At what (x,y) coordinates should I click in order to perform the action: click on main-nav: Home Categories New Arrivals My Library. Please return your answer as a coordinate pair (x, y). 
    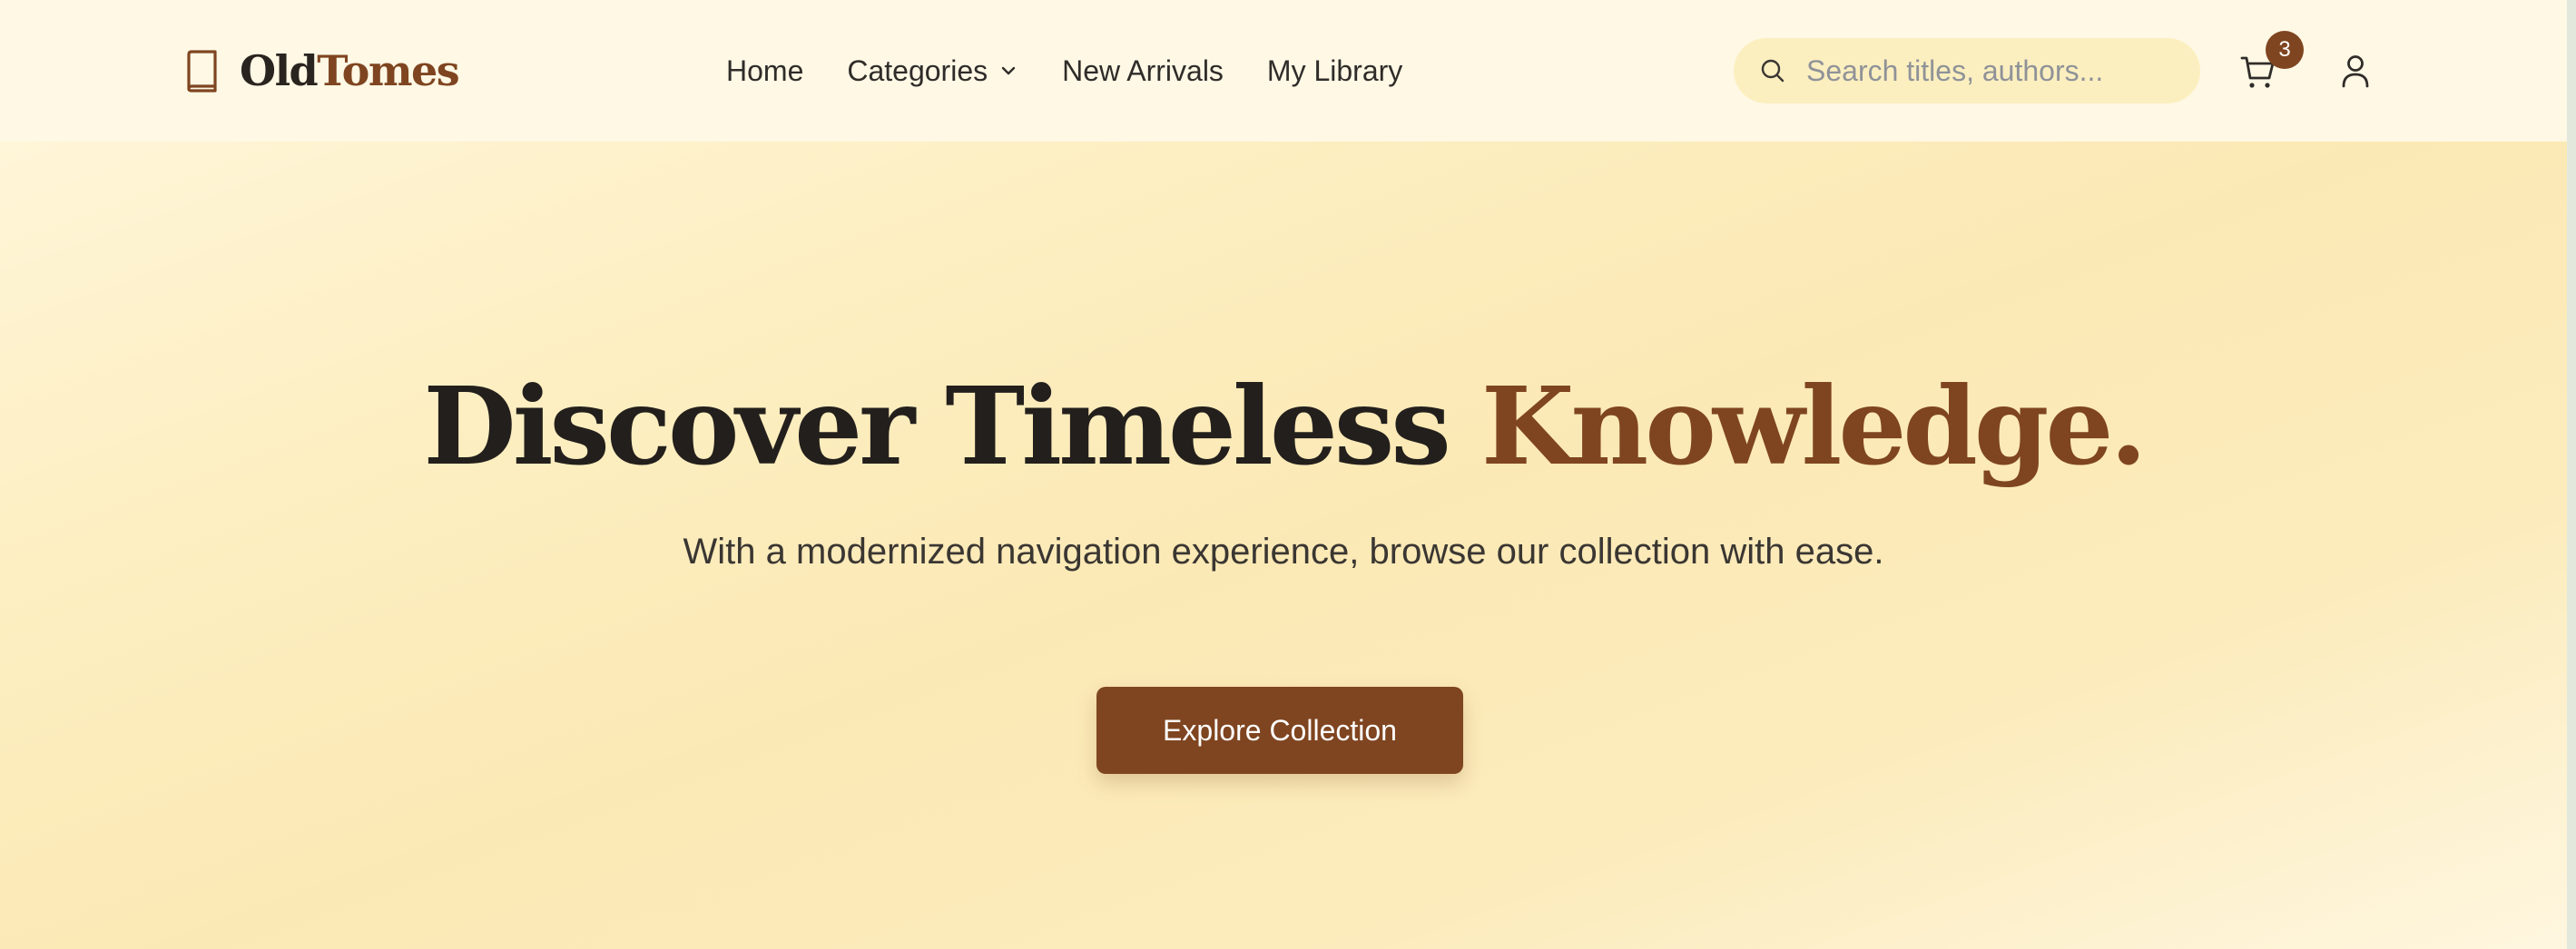
    Looking at the image, I should click on (1064, 70).